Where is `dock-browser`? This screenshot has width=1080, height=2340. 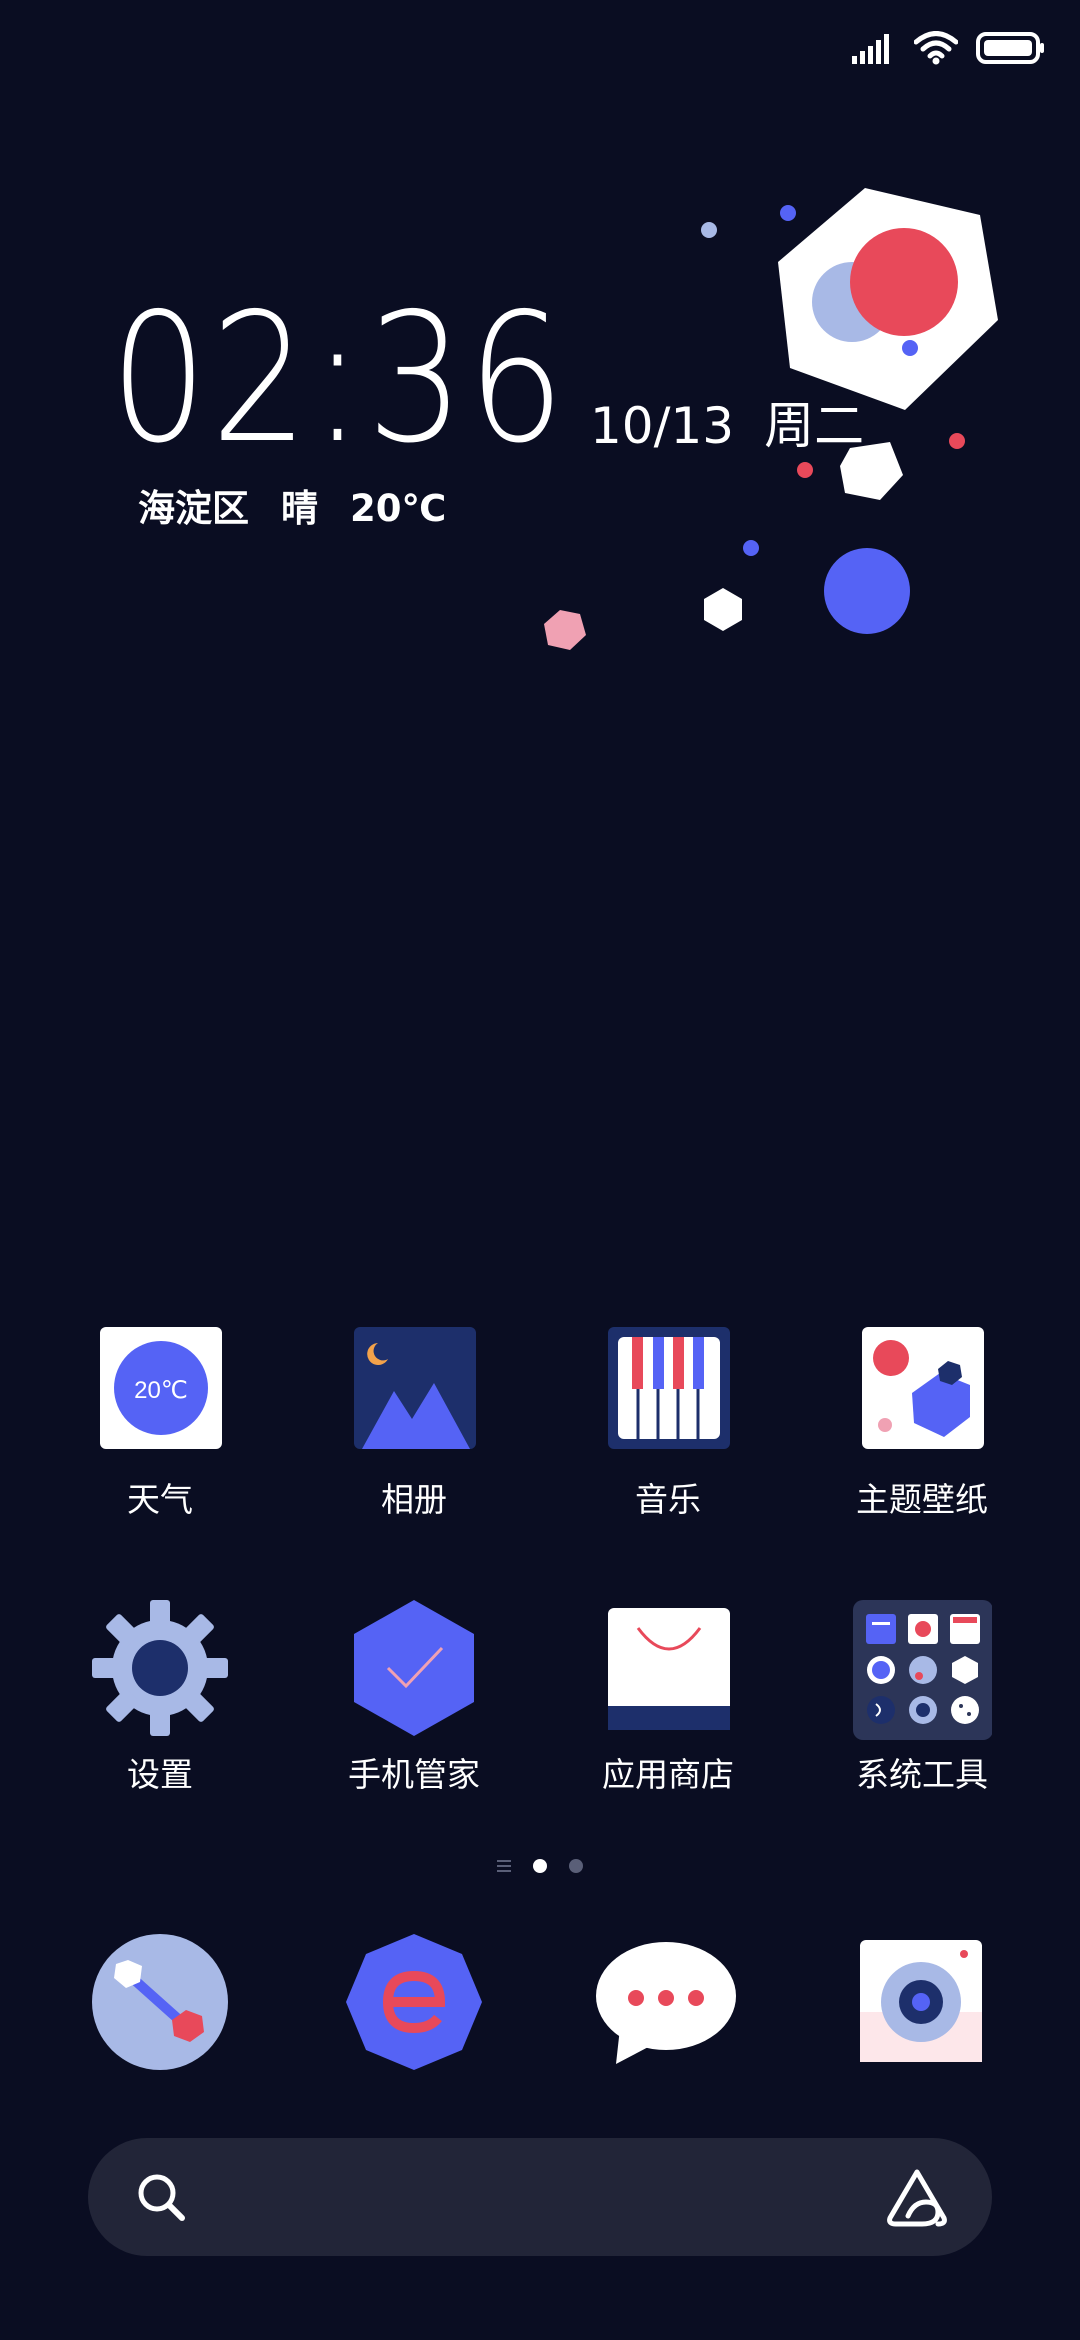 dock-browser is located at coordinates (414, 2002).